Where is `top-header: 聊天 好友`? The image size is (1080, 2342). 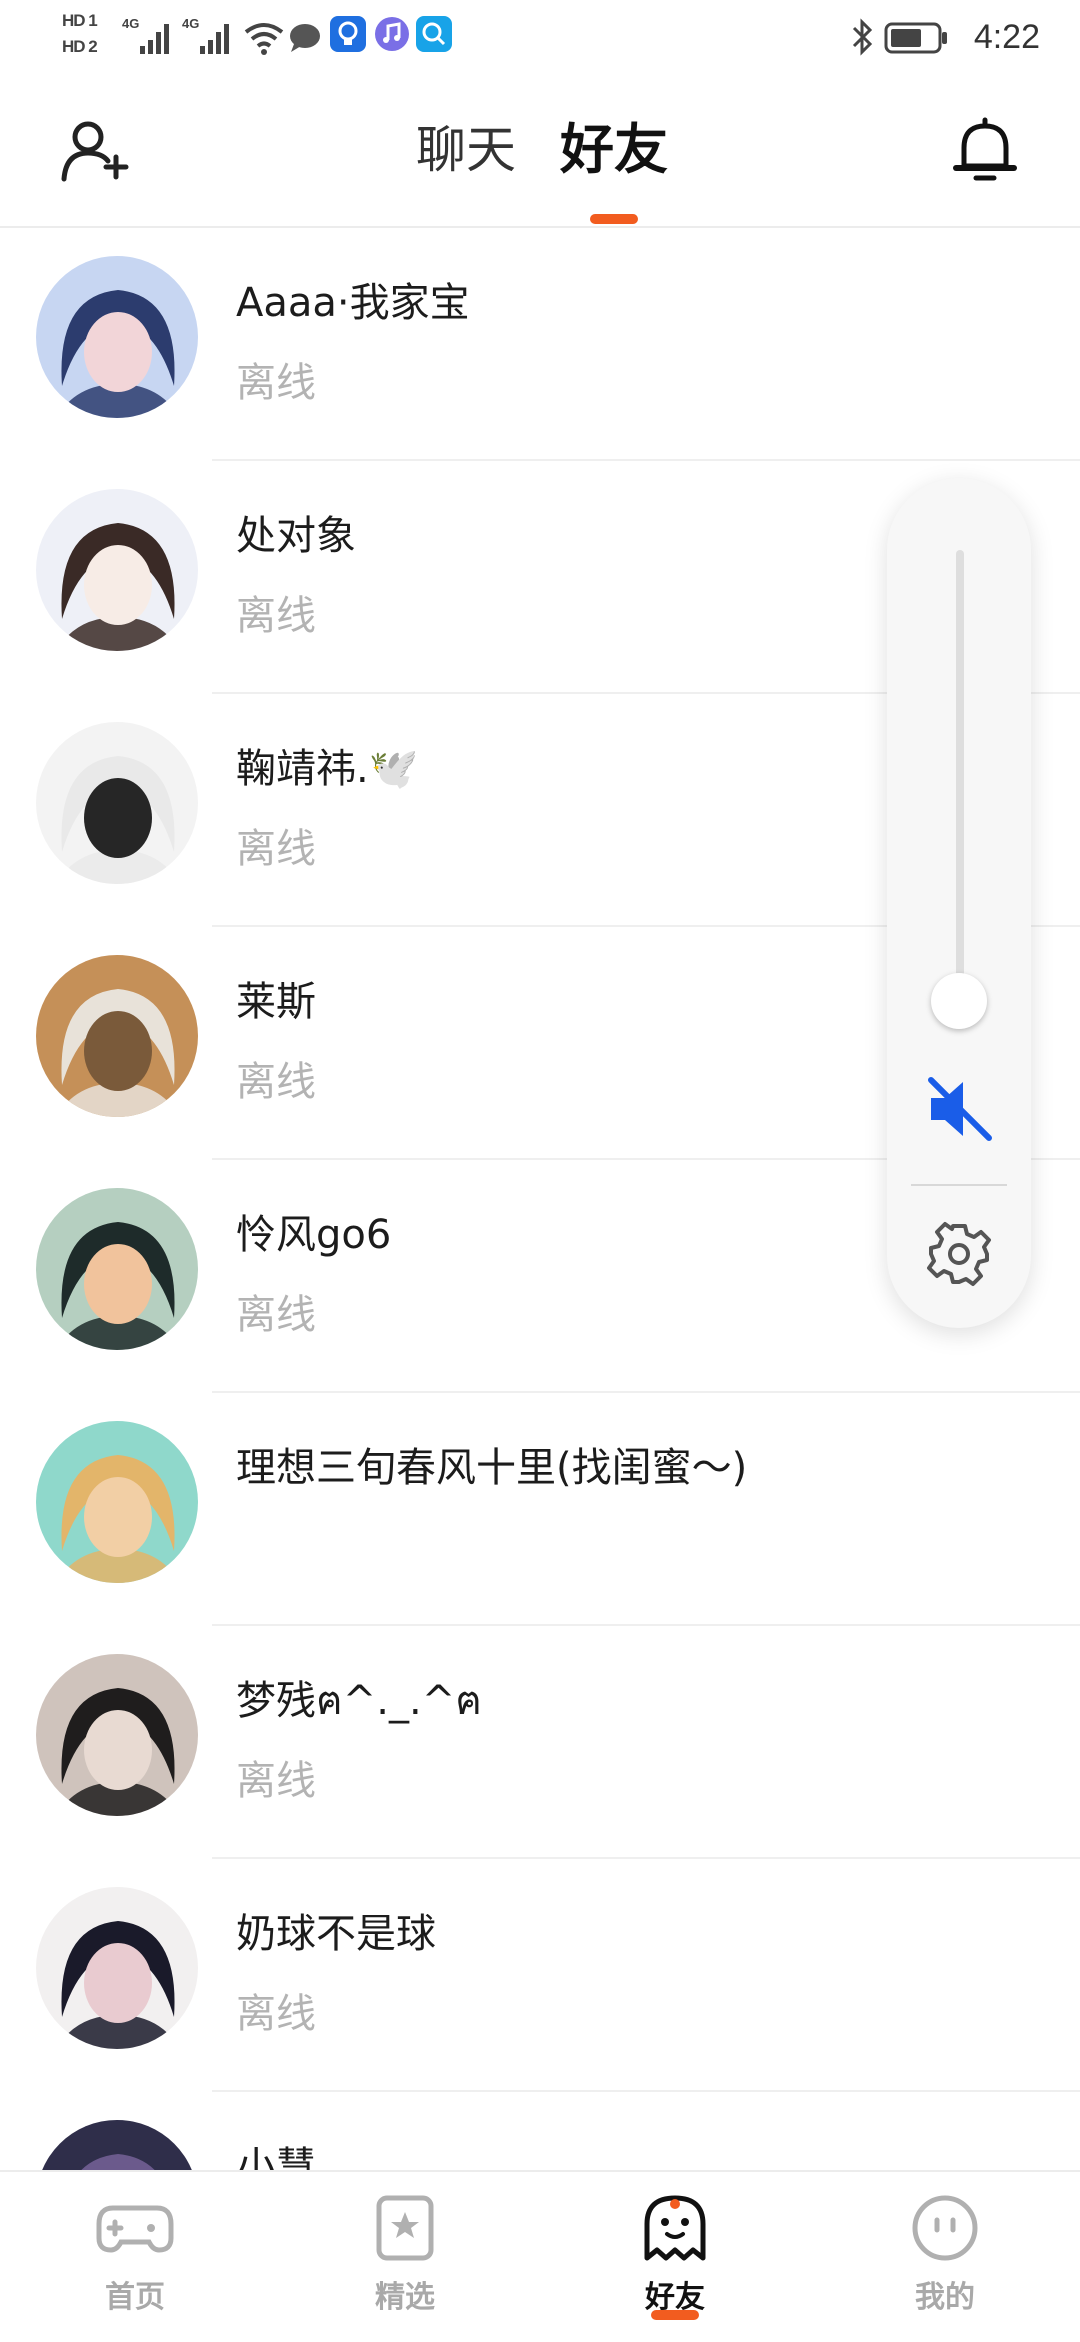
top-header: 聊天 好友 is located at coordinates (540, 150).